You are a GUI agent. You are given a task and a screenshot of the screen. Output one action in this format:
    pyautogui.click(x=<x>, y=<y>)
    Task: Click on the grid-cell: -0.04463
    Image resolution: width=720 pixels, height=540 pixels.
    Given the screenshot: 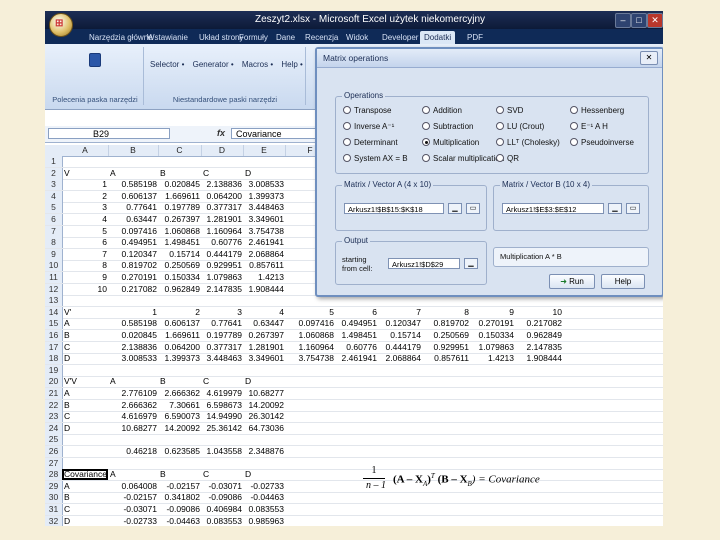 What is the action you would take?
    pyautogui.click(x=263, y=497)
    